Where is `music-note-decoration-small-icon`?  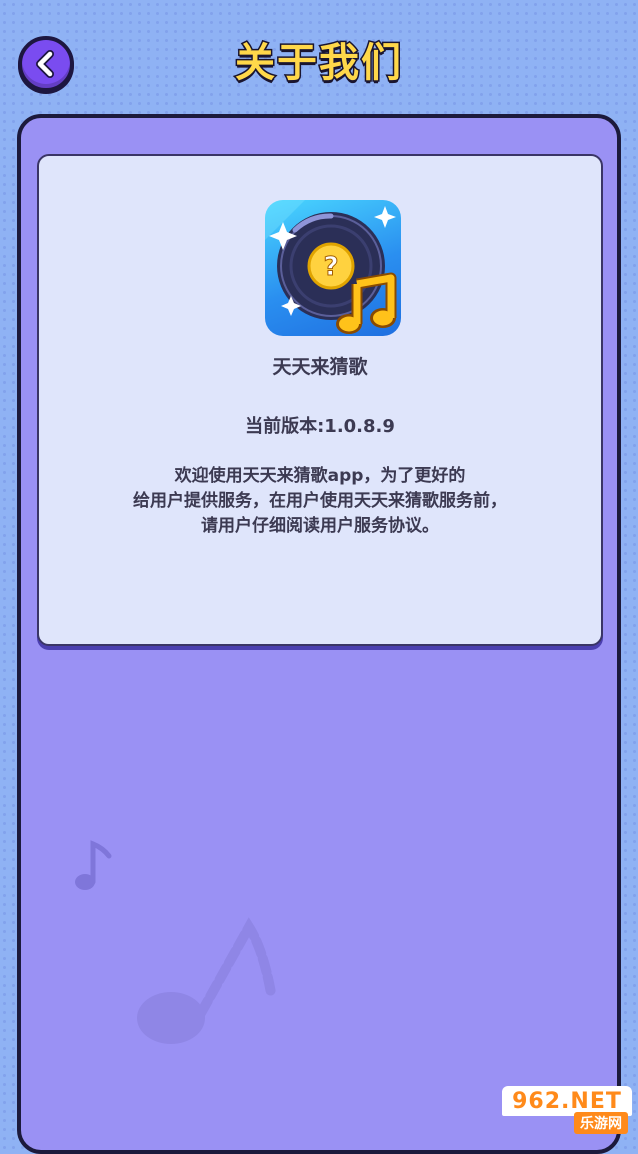
music-note-decoration-small-icon is located at coordinates (93, 868).